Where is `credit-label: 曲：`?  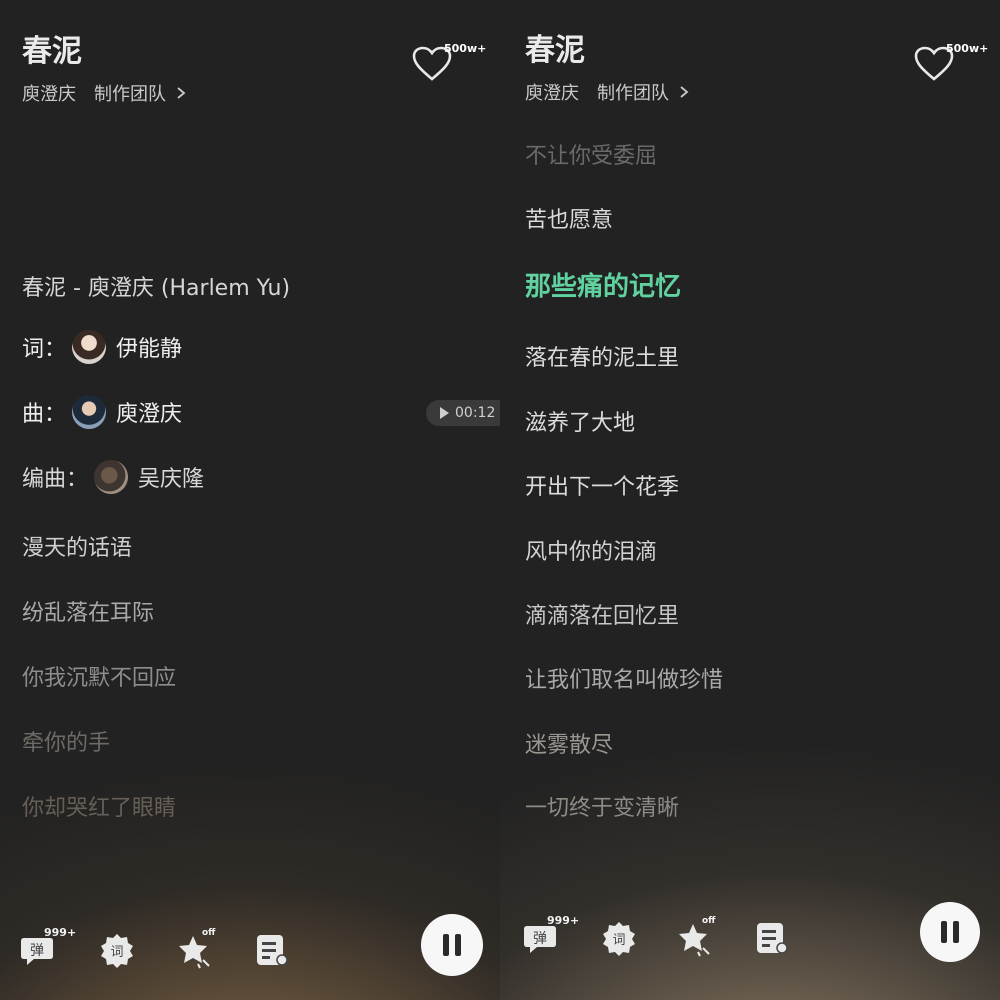 credit-label: 曲： is located at coordinates (44, 414).